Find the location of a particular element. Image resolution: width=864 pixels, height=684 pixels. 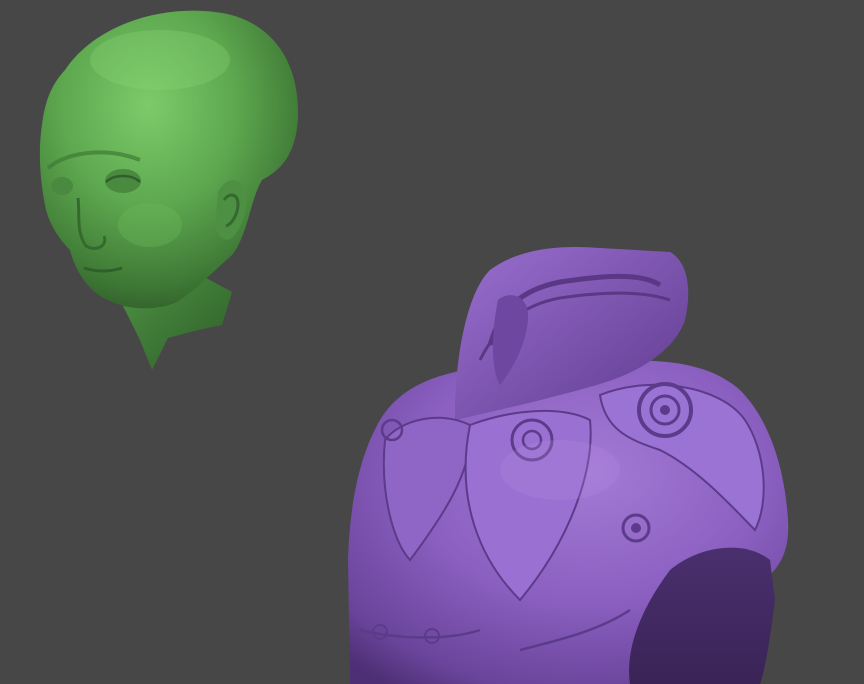

head-eye-left is located at coordinates (62, 186).